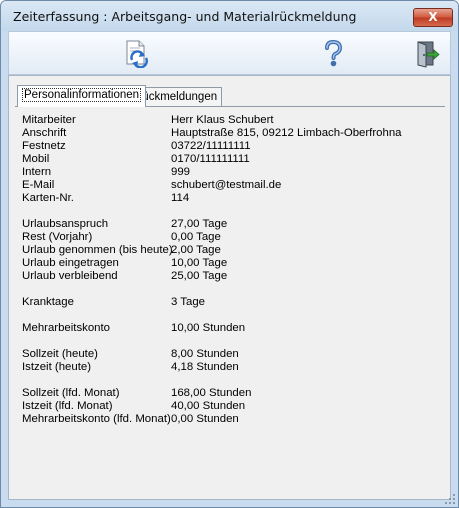 The image size is (459, 508). What do you see at coordinates (65, 224) in the screenshot?
I see `info-label: Urlaubsanspruch` at bounding box center [65, 224].